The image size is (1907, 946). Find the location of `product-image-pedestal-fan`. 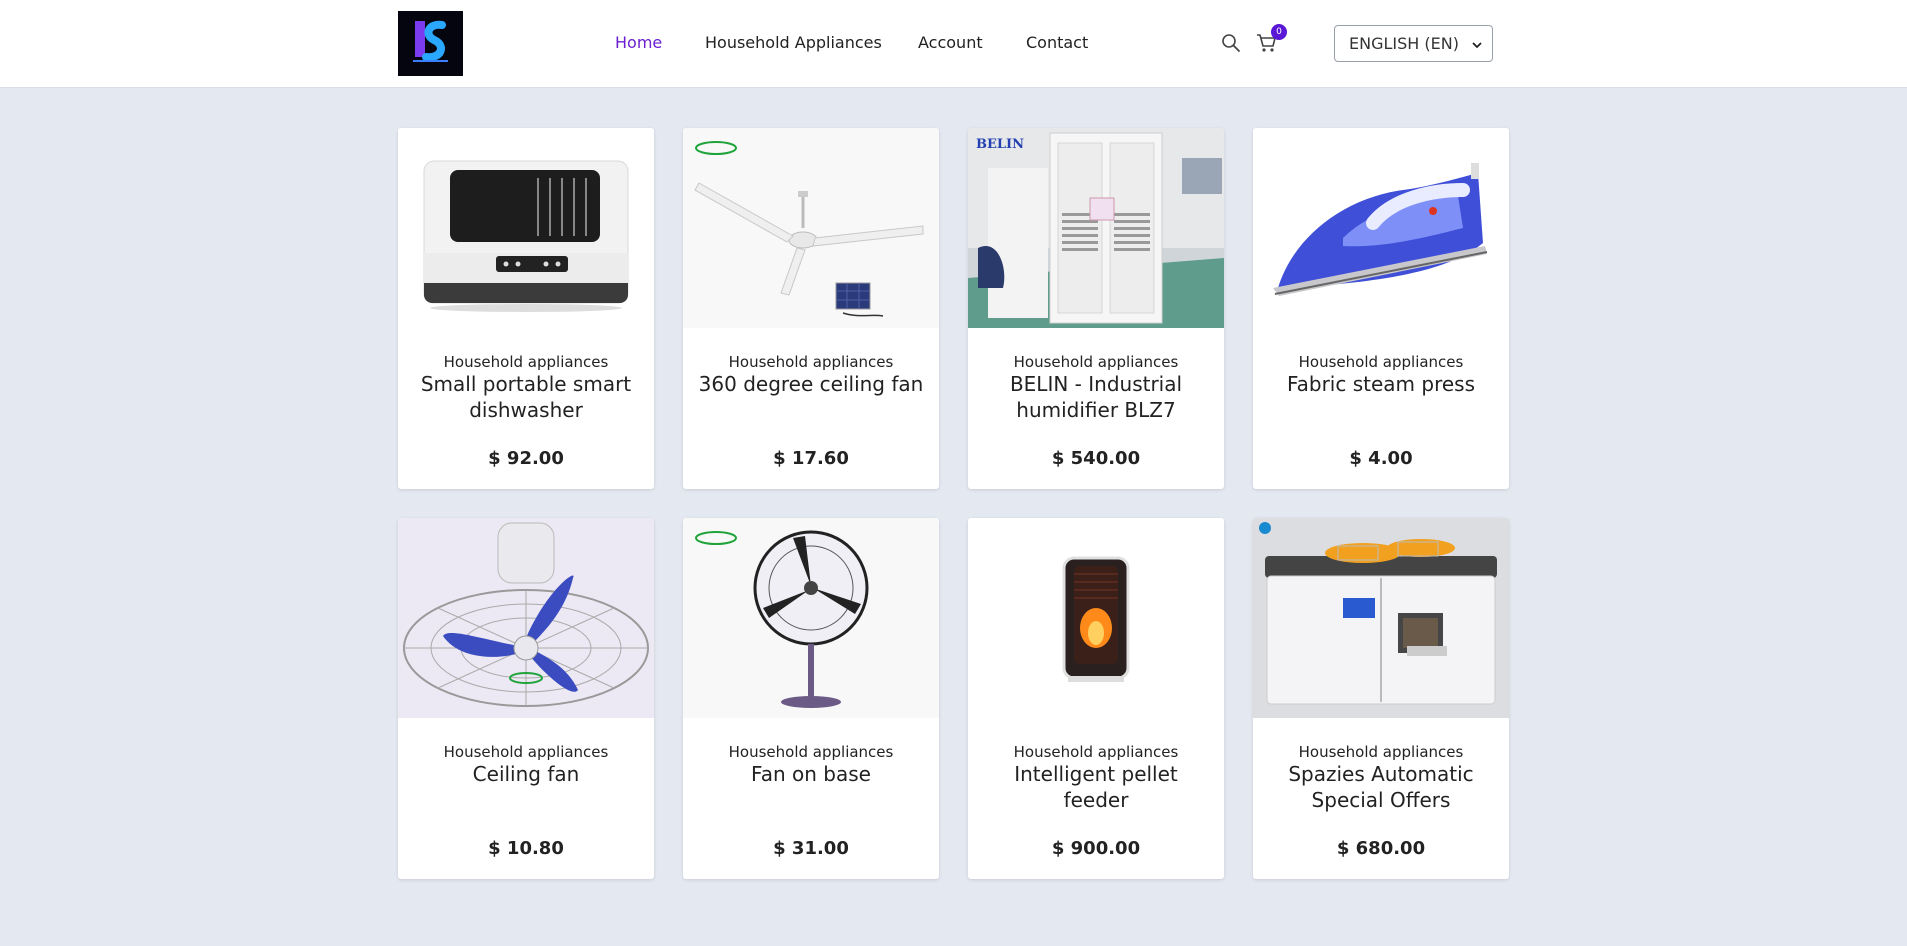

product-image-pedestal-fan is located at coordinates (811, 618).